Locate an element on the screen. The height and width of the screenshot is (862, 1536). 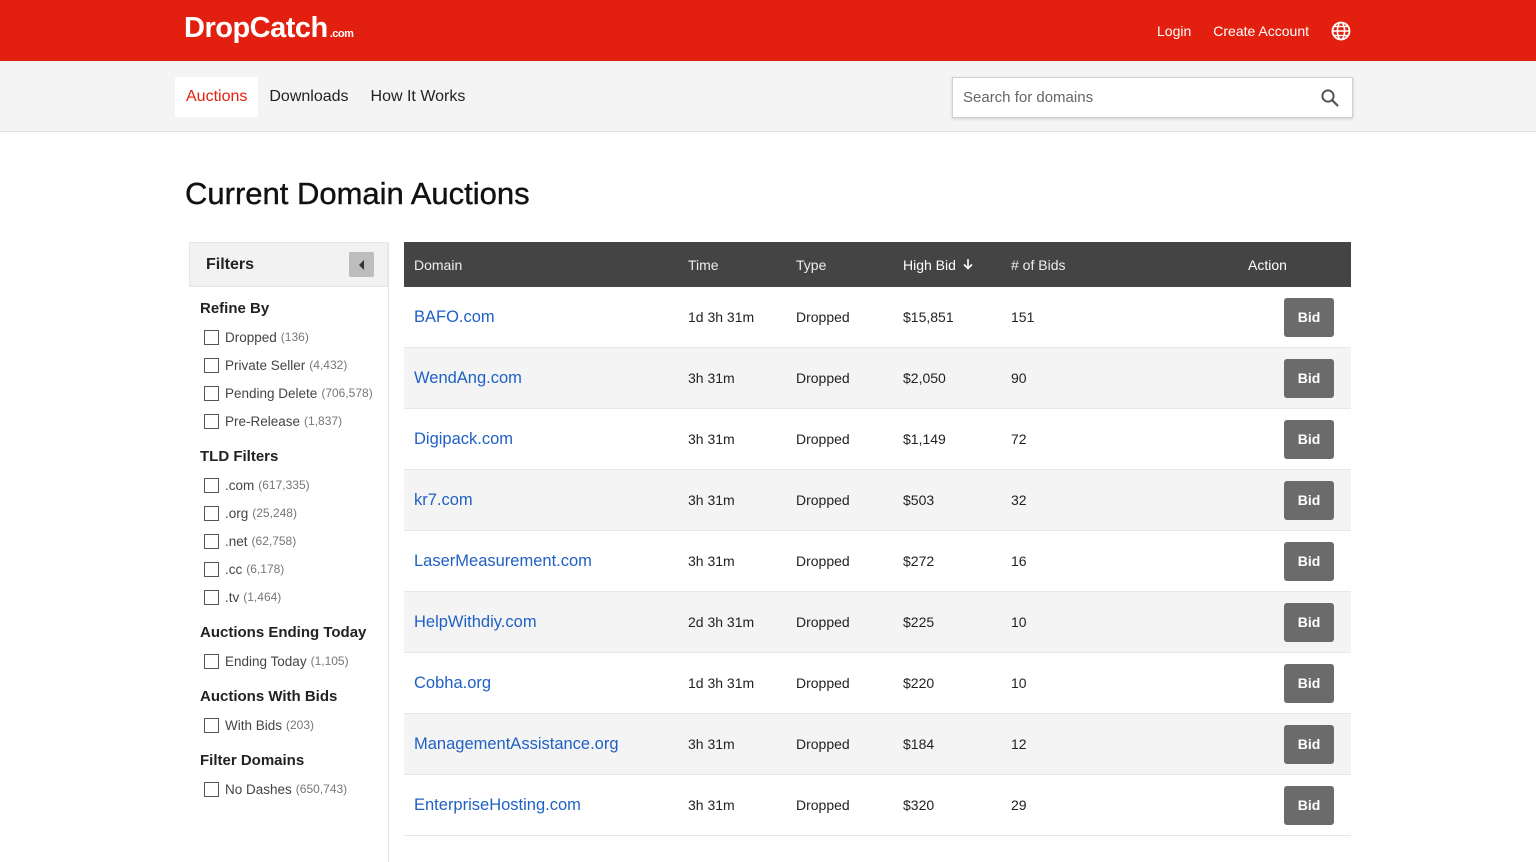
num-bids-cell: 72 is located at coordinates (1019, 439).